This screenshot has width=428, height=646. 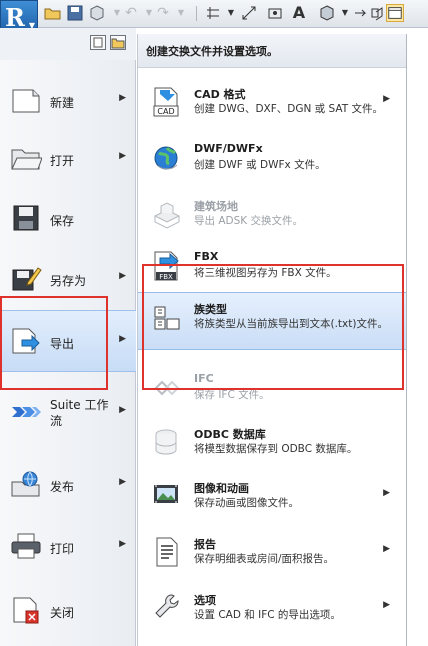 I want to click on redo-icon: ↷, so click(x=163, y=13).